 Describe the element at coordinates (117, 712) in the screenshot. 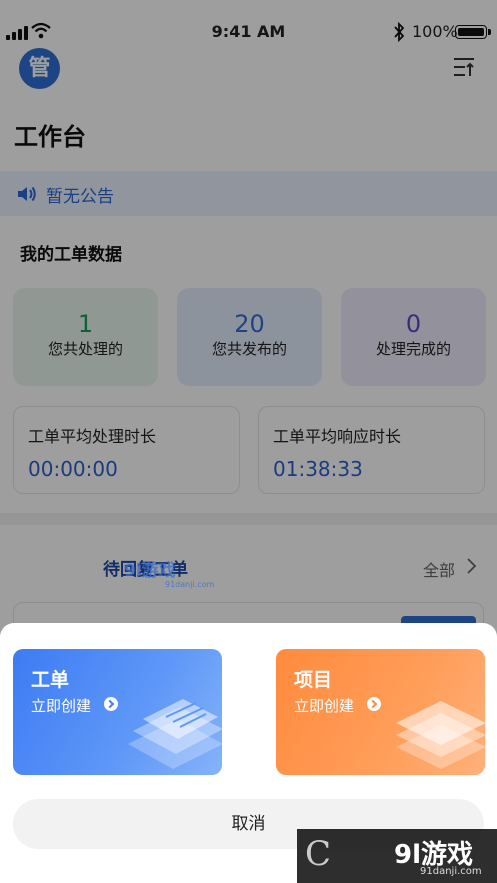

I see `create-workorder-card: 工单 立即创建` at that location.